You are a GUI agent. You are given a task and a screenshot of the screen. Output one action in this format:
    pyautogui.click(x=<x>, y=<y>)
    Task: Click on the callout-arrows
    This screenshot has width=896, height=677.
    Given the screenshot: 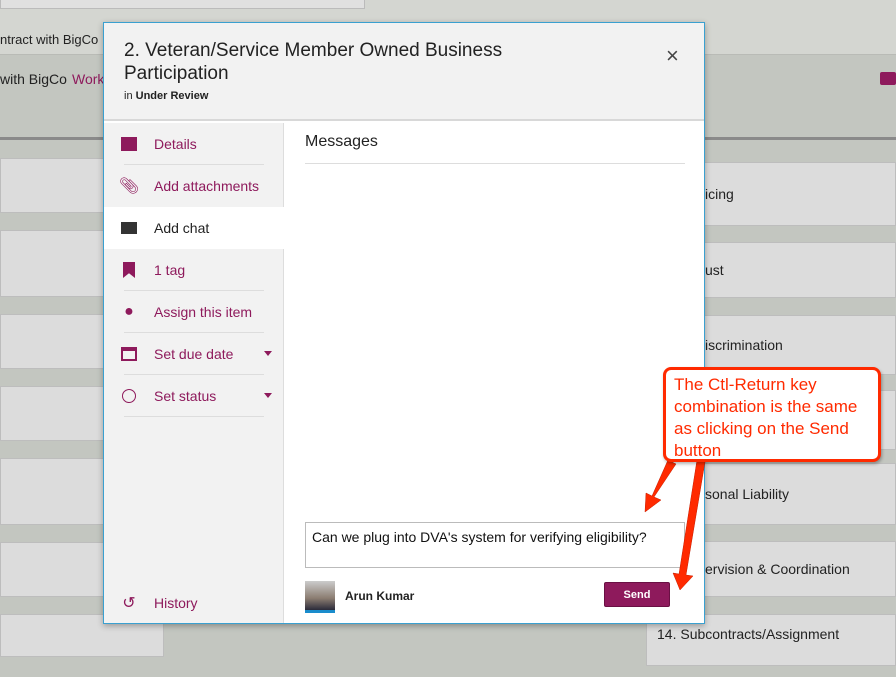 What is the action you would take?
    pyautogui.click(x=675, y=525)
    